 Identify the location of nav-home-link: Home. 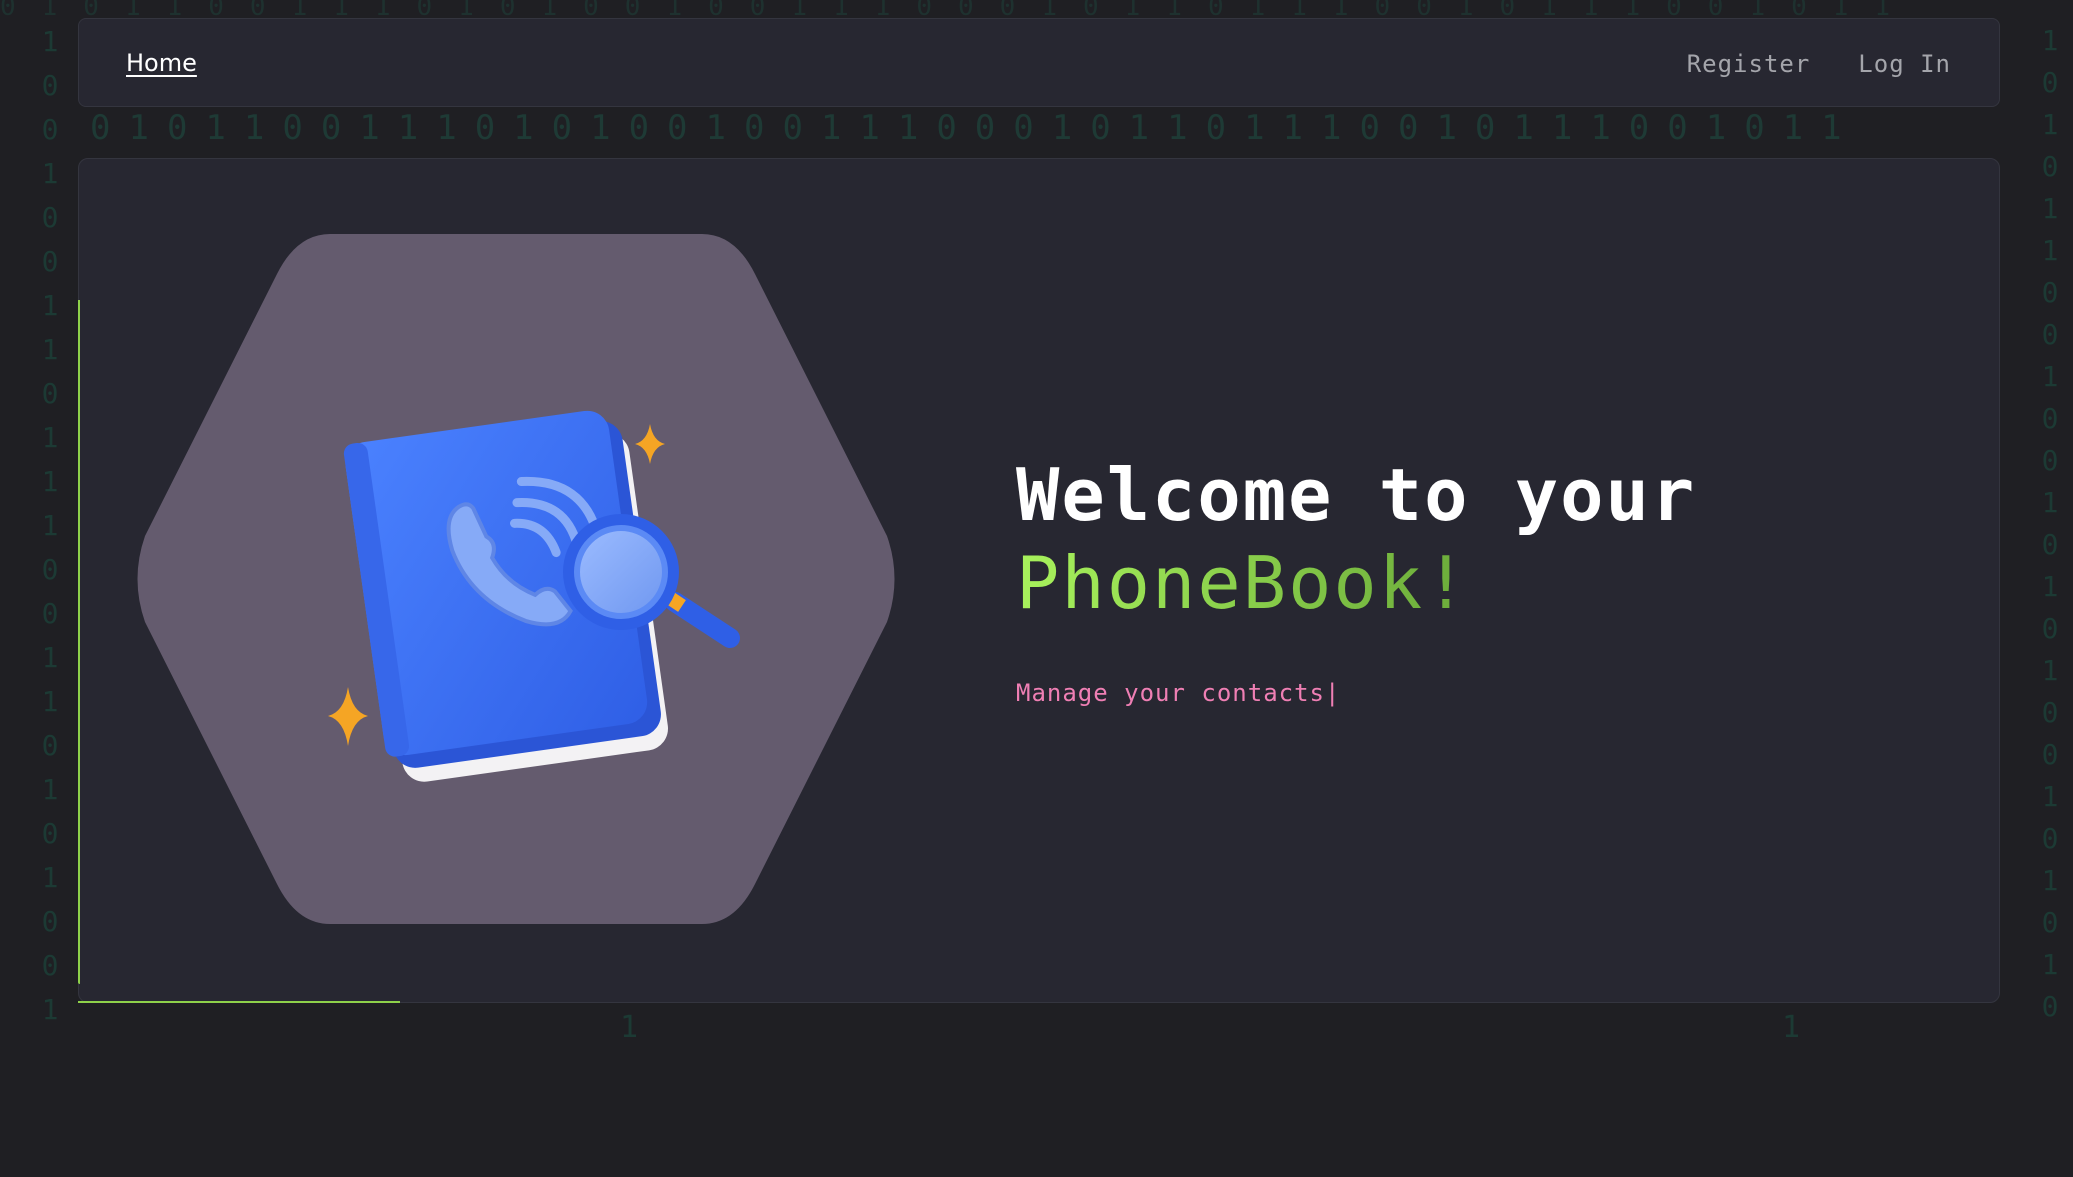
(161, 63).